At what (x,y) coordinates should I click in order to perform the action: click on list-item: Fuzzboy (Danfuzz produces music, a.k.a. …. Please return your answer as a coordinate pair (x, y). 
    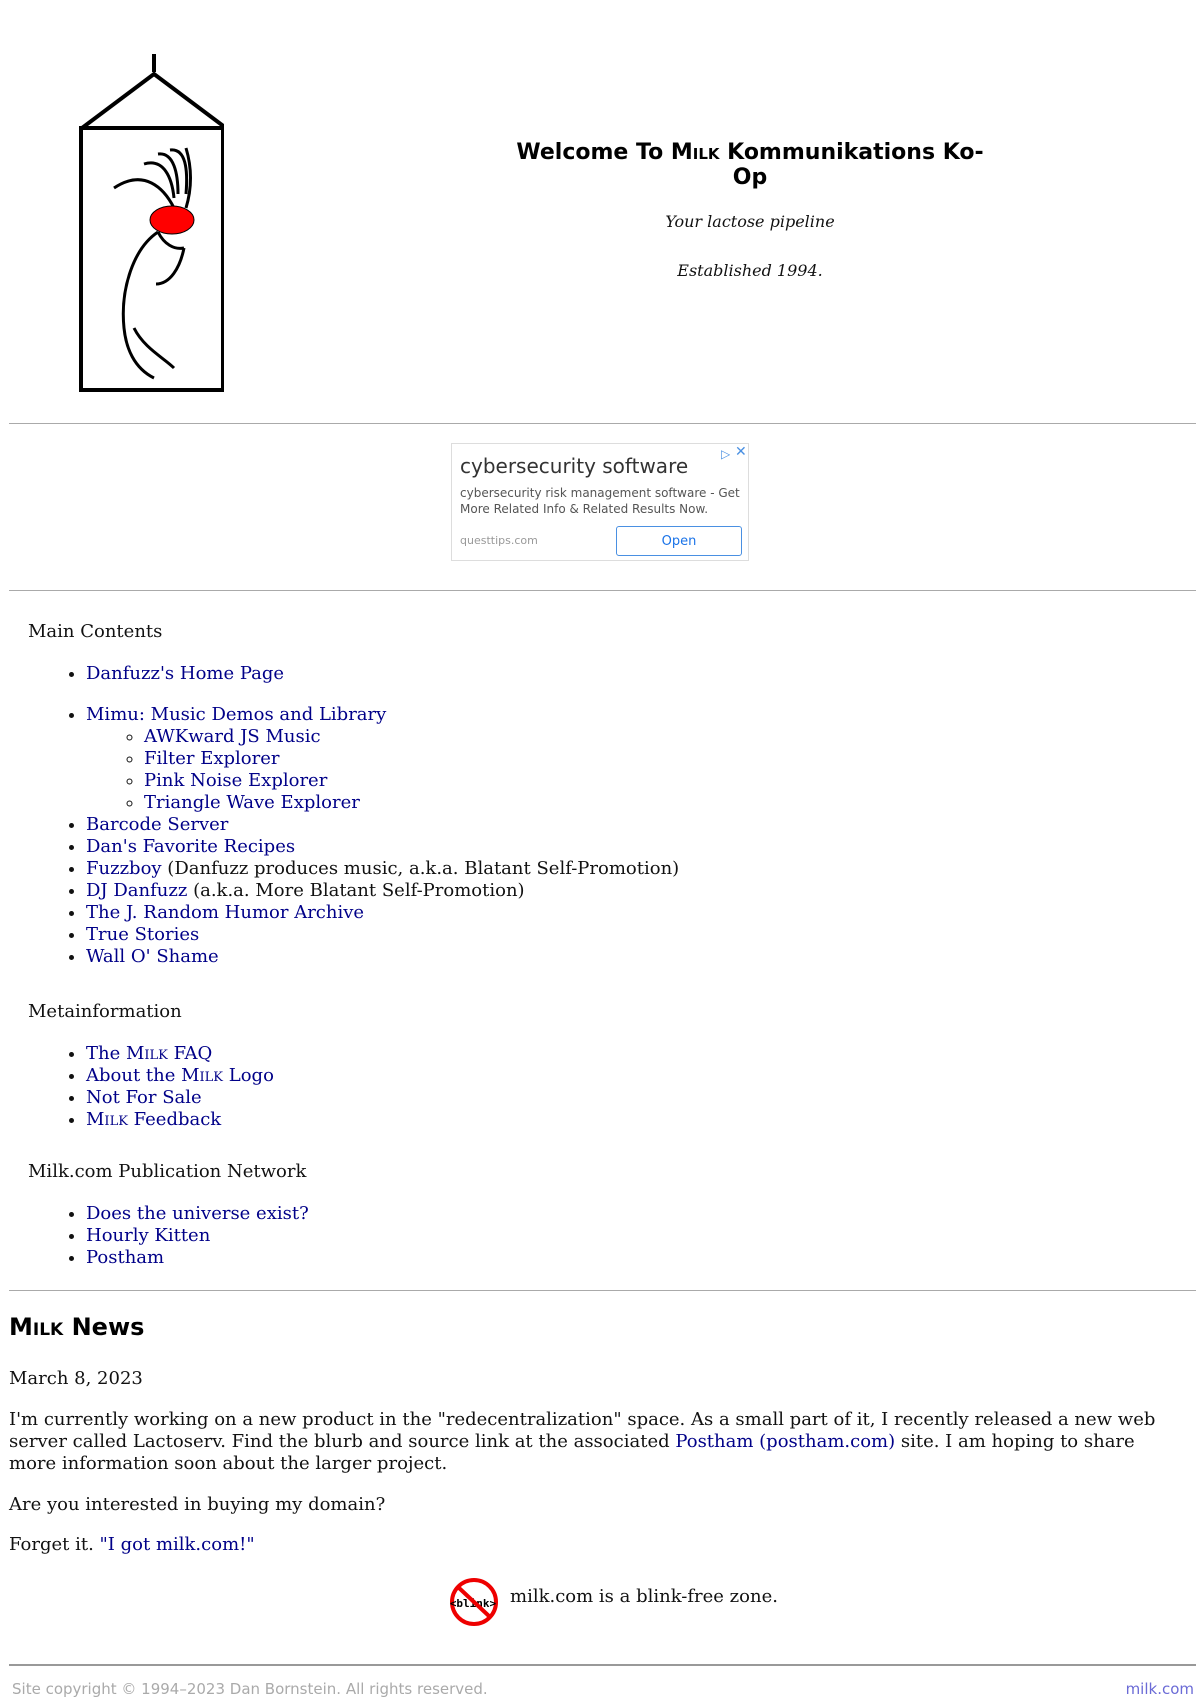
    Looking at the image, I should click on (382, 869).